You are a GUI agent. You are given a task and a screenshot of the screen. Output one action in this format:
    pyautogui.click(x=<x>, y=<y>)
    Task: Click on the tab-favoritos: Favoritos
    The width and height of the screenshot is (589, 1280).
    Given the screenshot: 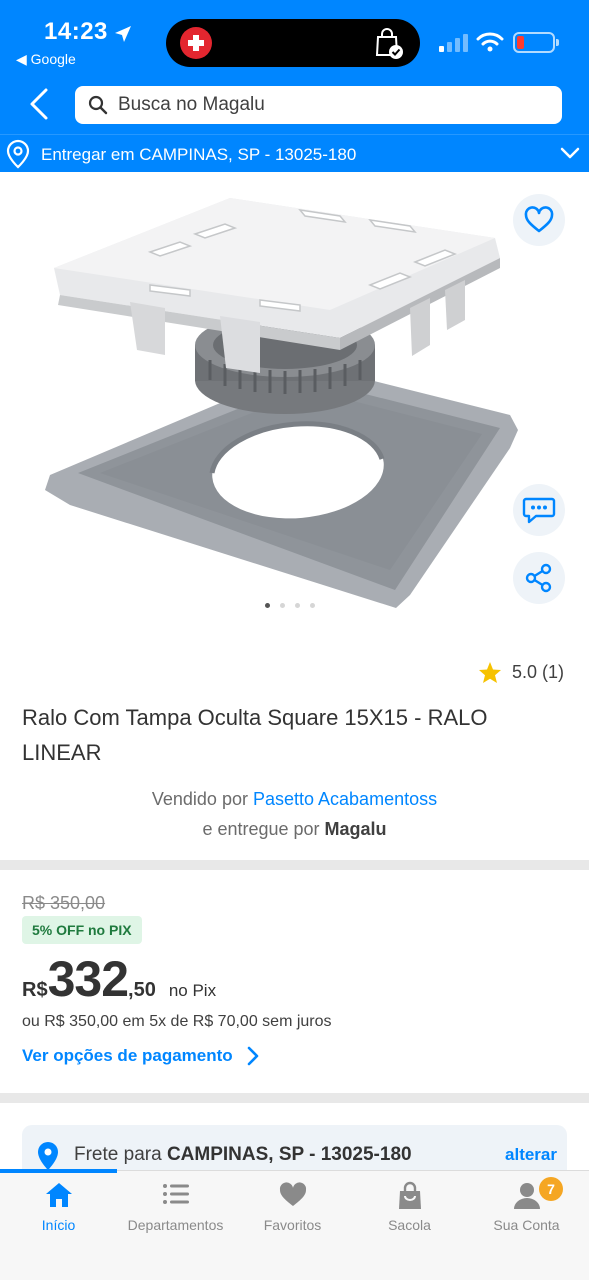 What is the action you would take?
    pyautogui.click(x=292, y=1206)
    